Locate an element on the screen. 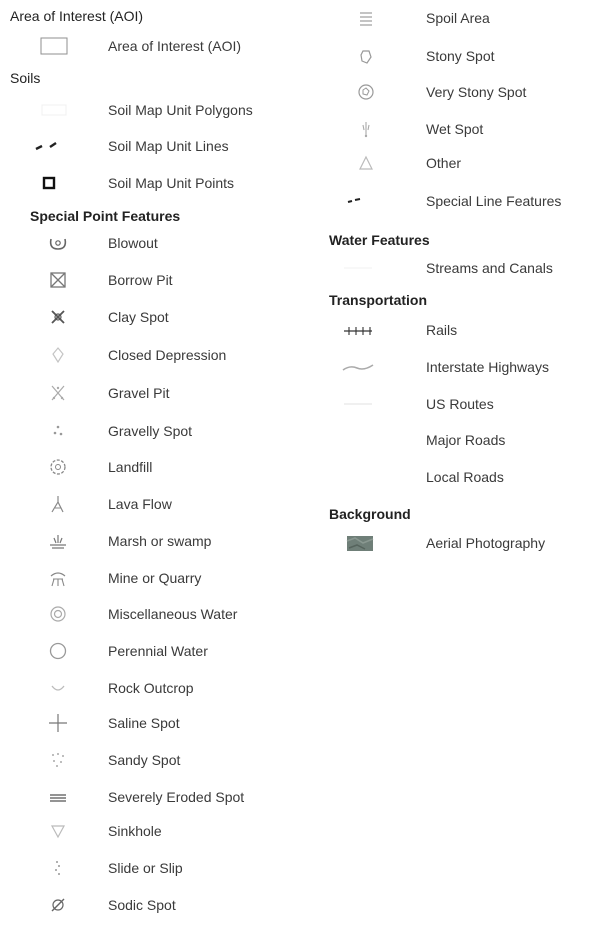 The image size is (596, 935). label-interstate: Interstate Highways is located at coordinates (487, 367).